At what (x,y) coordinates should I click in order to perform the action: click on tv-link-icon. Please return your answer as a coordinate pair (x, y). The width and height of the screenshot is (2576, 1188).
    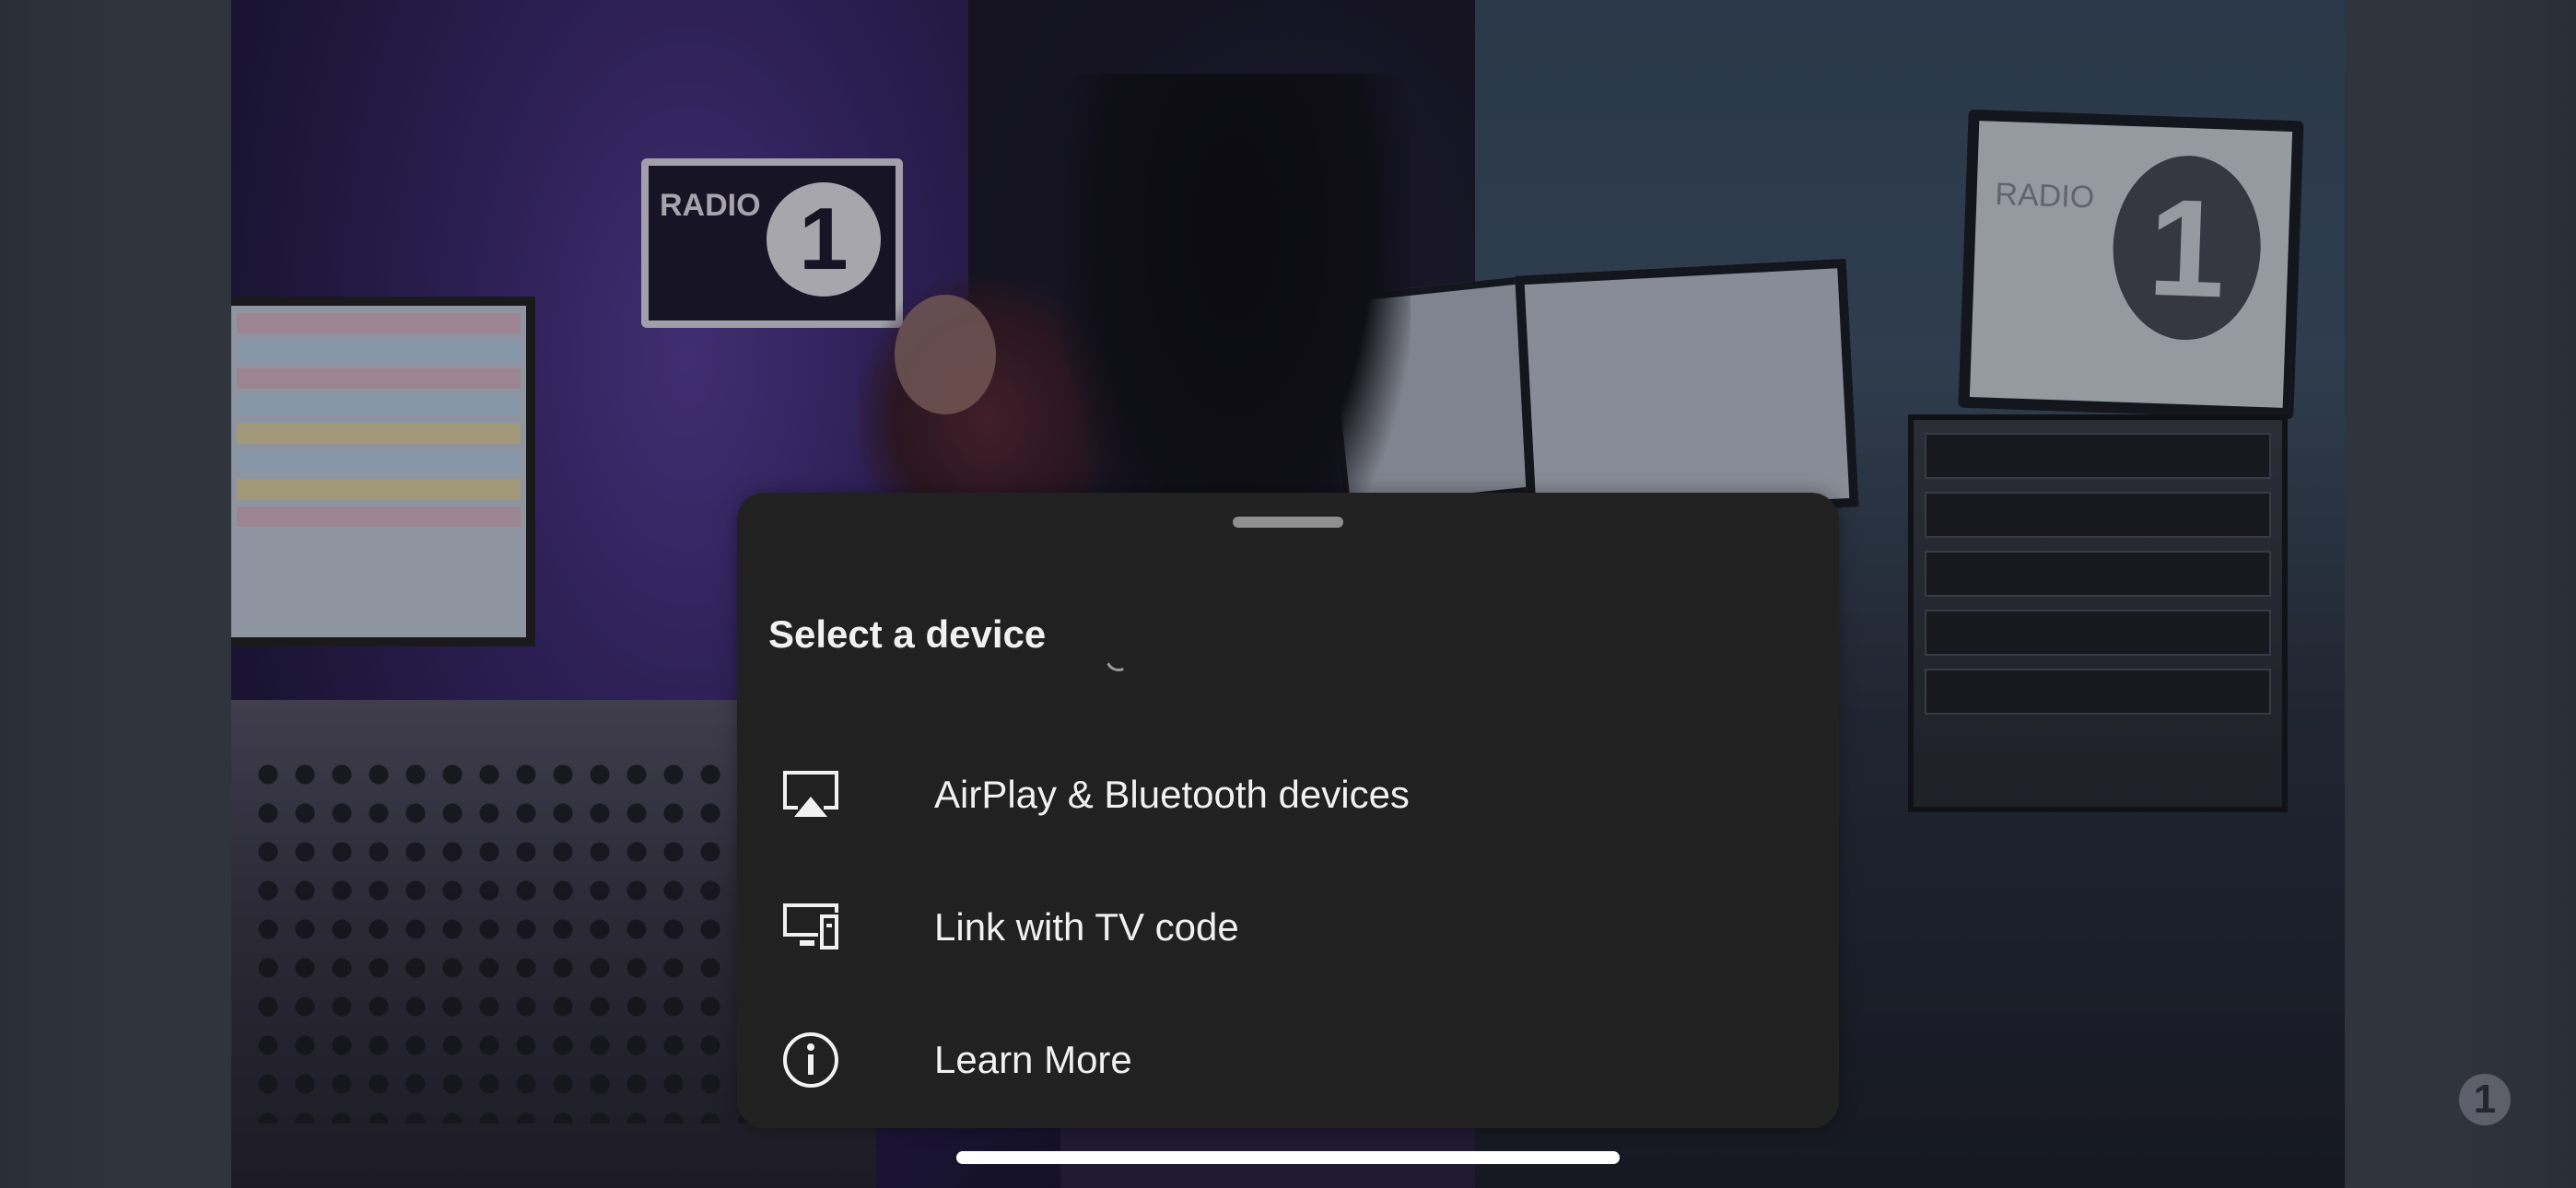
    Looking at the image, I should click on (810, 927).